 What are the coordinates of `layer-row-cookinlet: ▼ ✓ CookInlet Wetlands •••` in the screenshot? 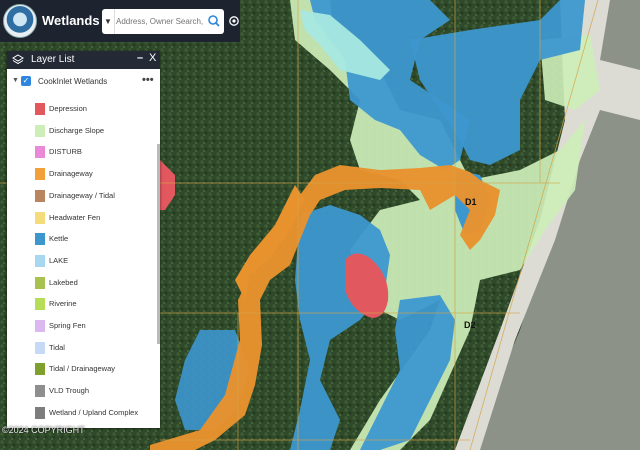 It's located at (83, 83).